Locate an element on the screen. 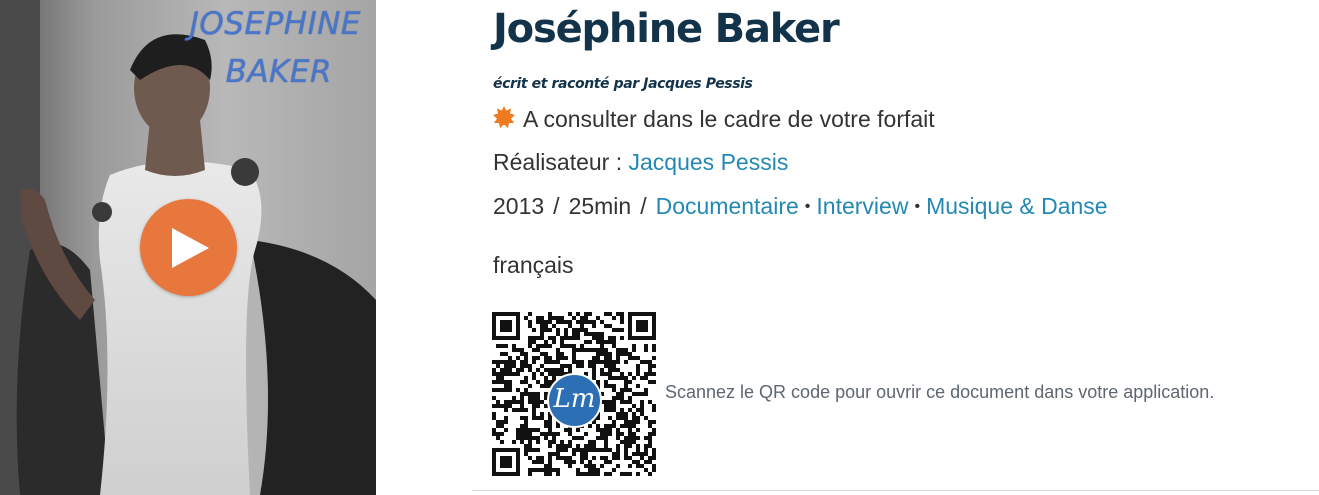 The image size is (1319, 495). movie-byline: écrit et raconté par Jacques Pessis is located at coordinates (623, 84).